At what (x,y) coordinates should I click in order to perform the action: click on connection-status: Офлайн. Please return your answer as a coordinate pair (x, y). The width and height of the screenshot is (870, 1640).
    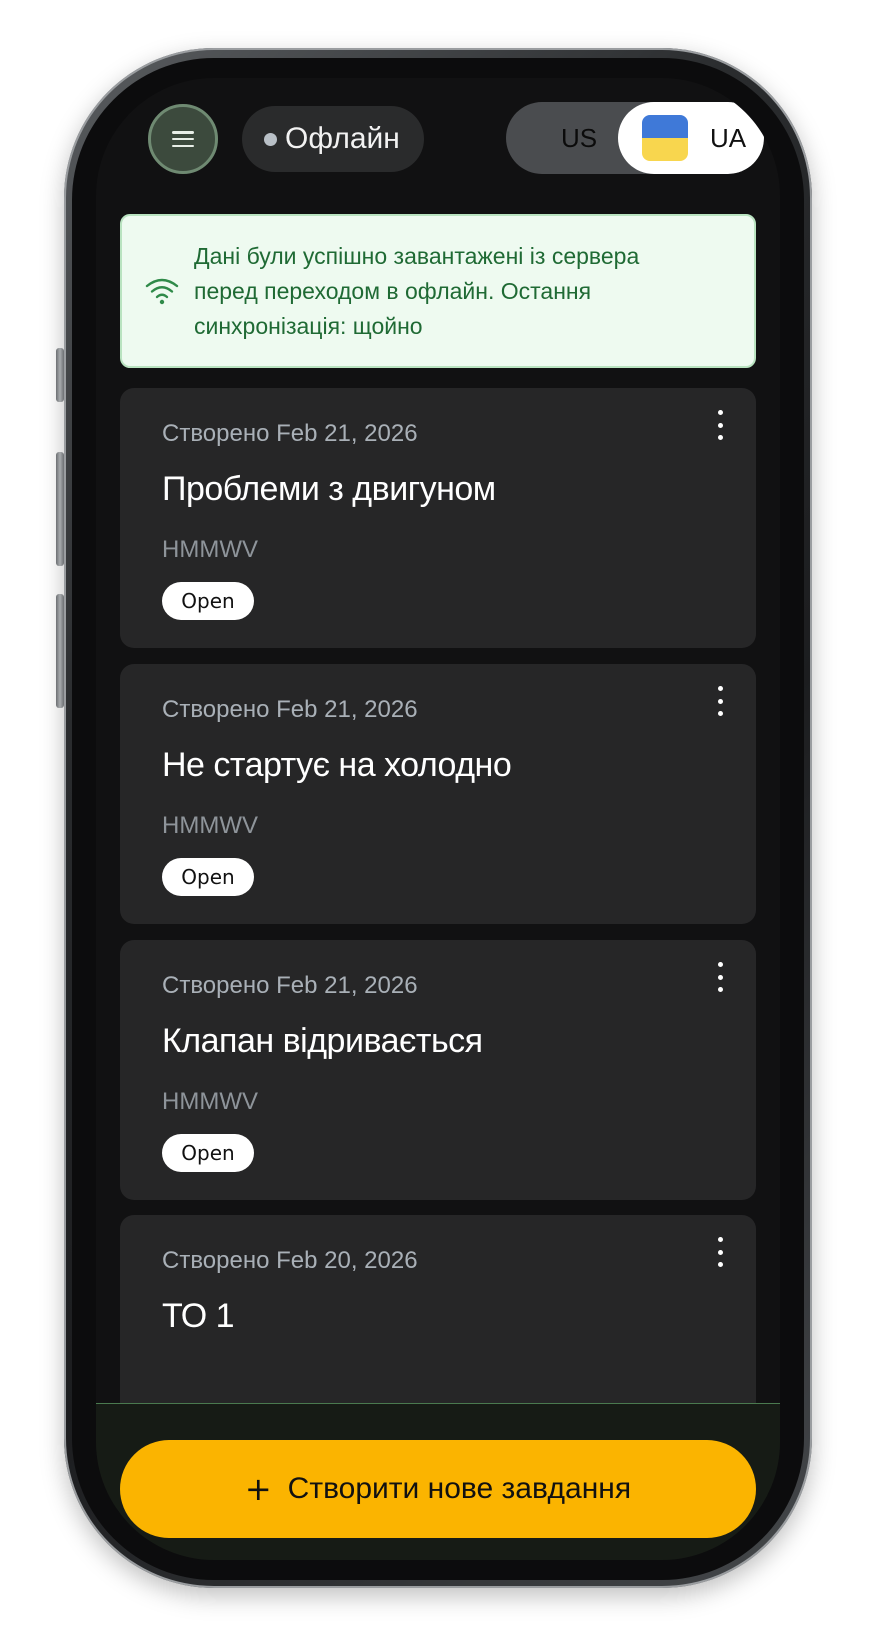
    Looking at the image, I should click on (333, 139).